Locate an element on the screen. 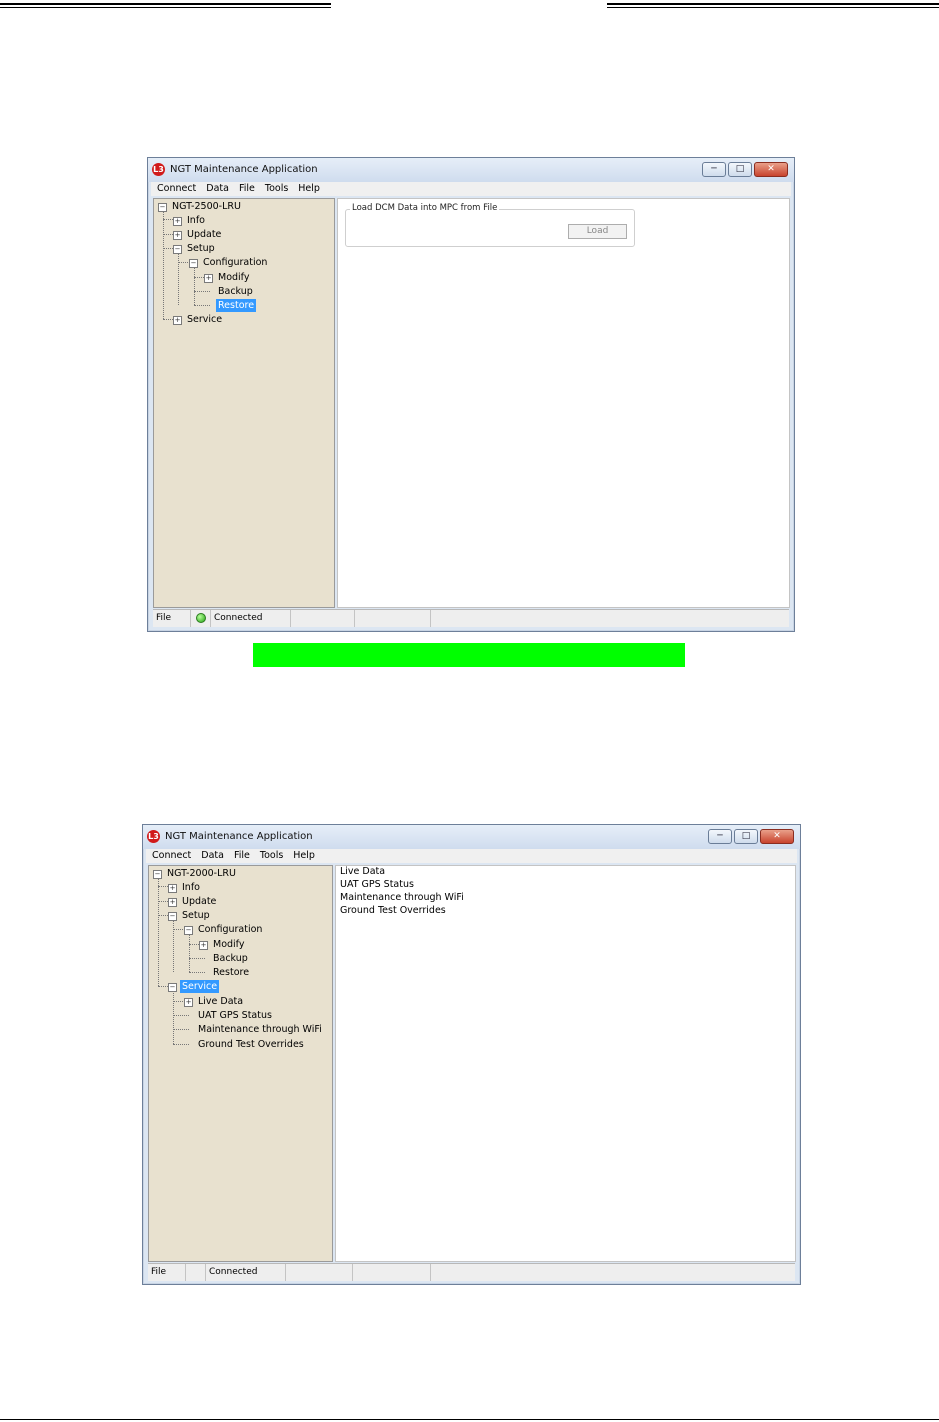 The height and width of the screenshot is (1422, 939). content-item-live-data: Live Data is located at coordinates (362, 872).